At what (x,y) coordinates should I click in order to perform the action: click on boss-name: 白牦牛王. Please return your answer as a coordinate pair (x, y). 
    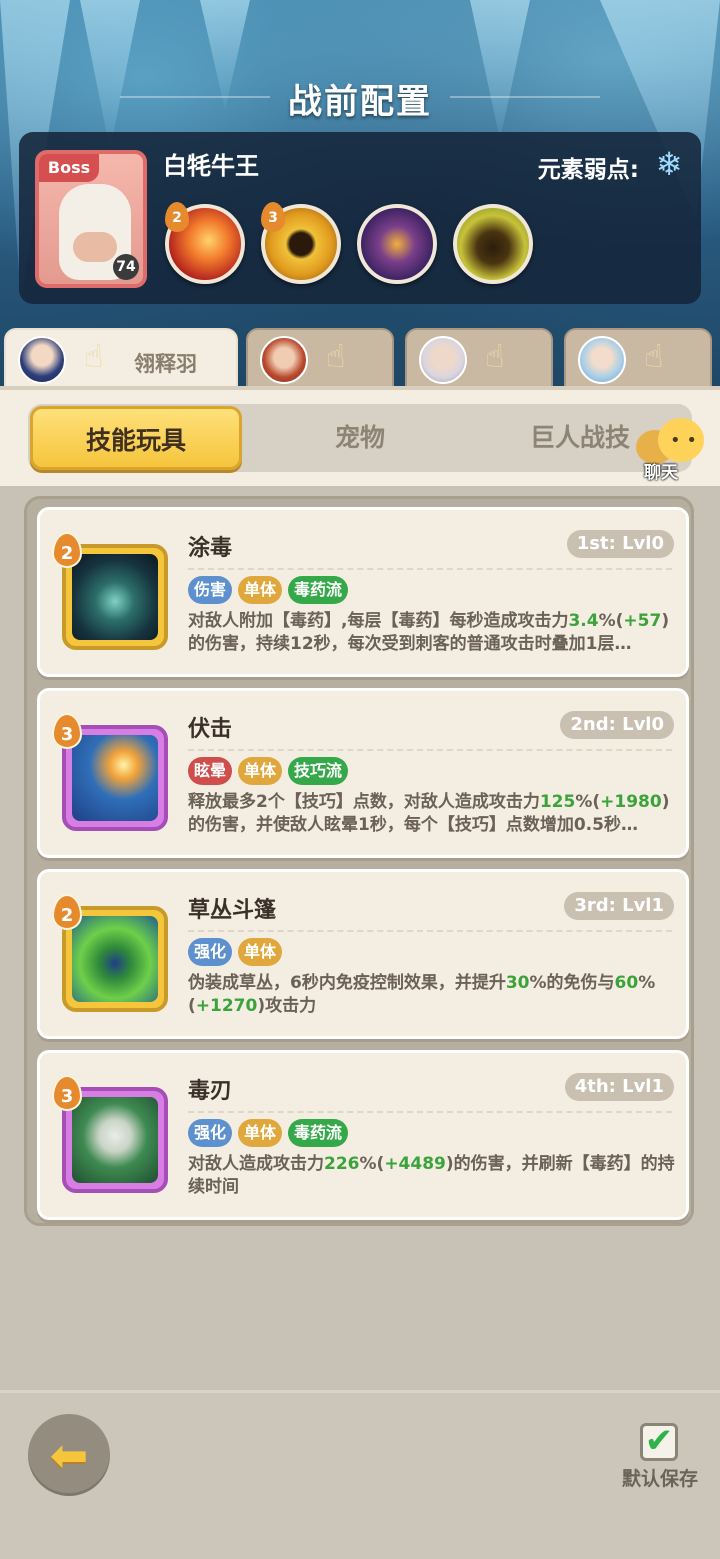
    Looking at the image, I should click on (211, 166).